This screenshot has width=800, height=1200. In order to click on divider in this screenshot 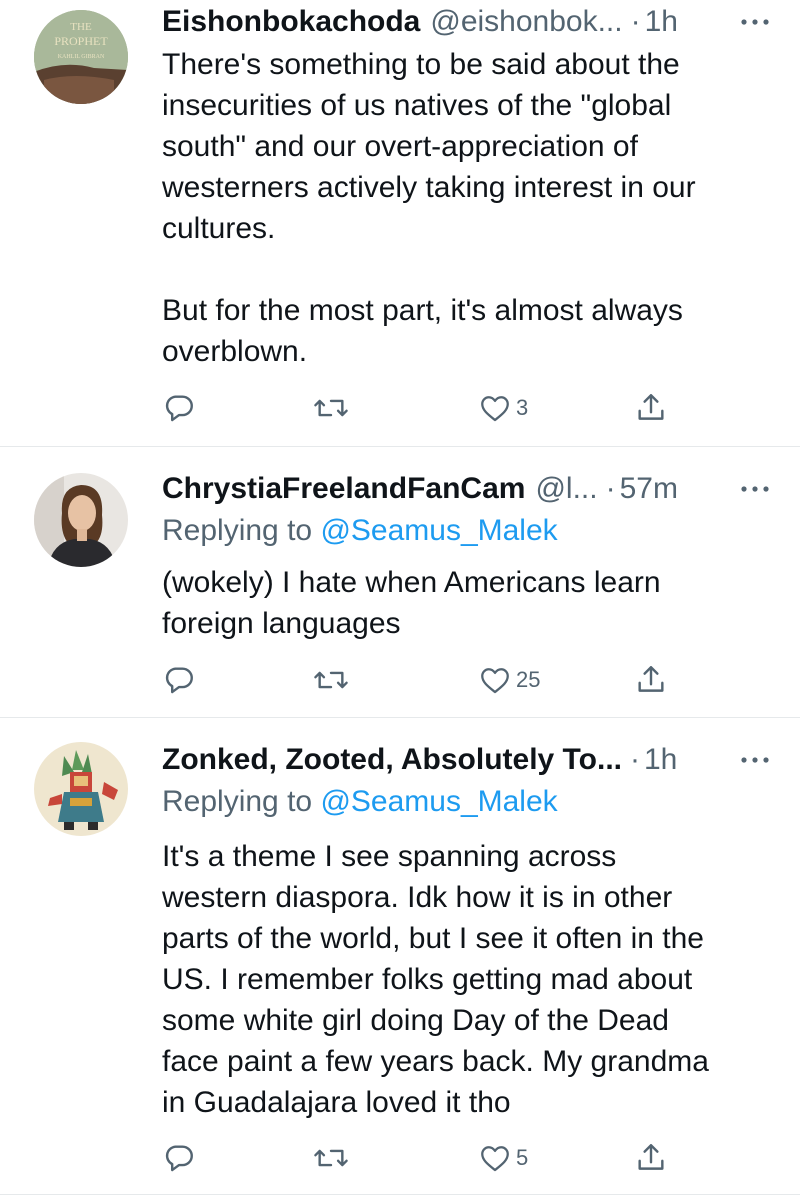, I will do `click(400, 1194)`.